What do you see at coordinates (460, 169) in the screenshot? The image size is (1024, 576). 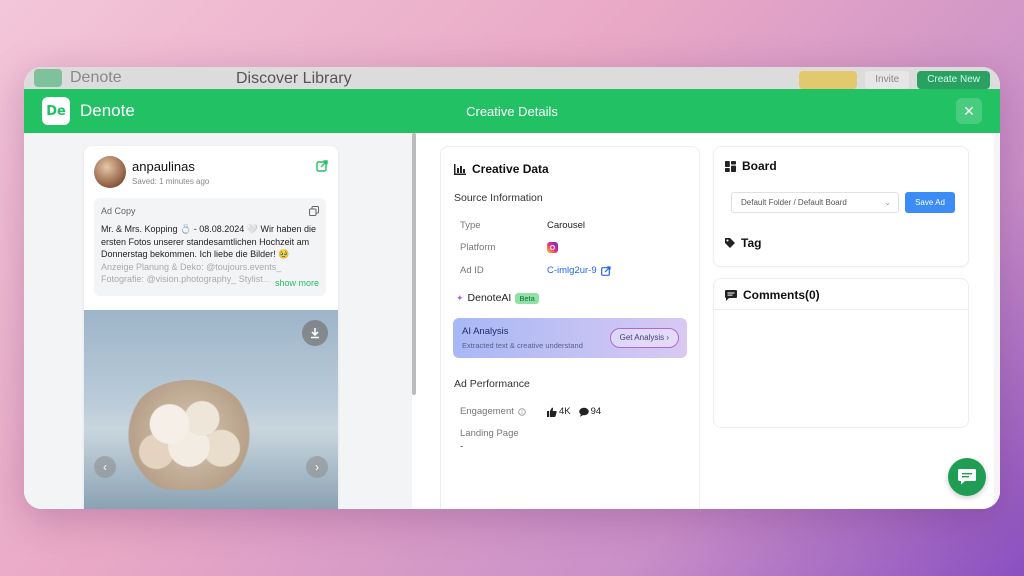 I see `bar-chart-icon` at bounding box center [460, 169].